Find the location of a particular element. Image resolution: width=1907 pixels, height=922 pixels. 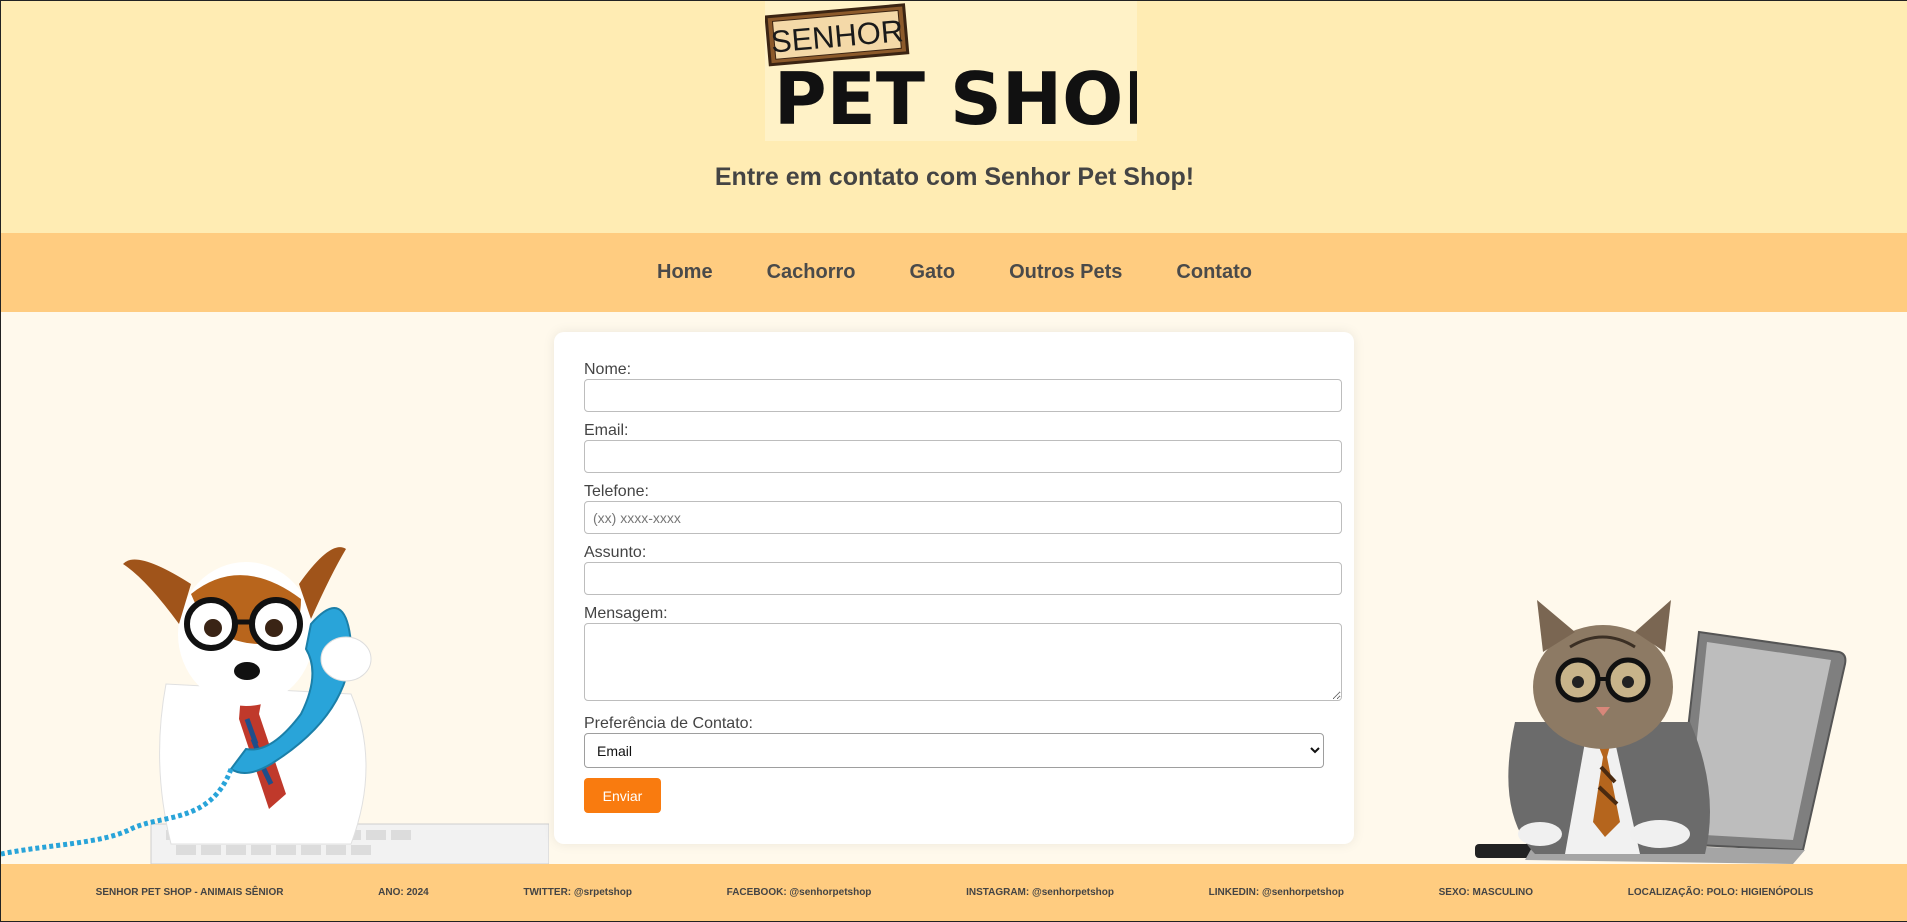

footer-instagram: INSTAGRAM: @senhorpetshop is located at coordinates (1040, 892).